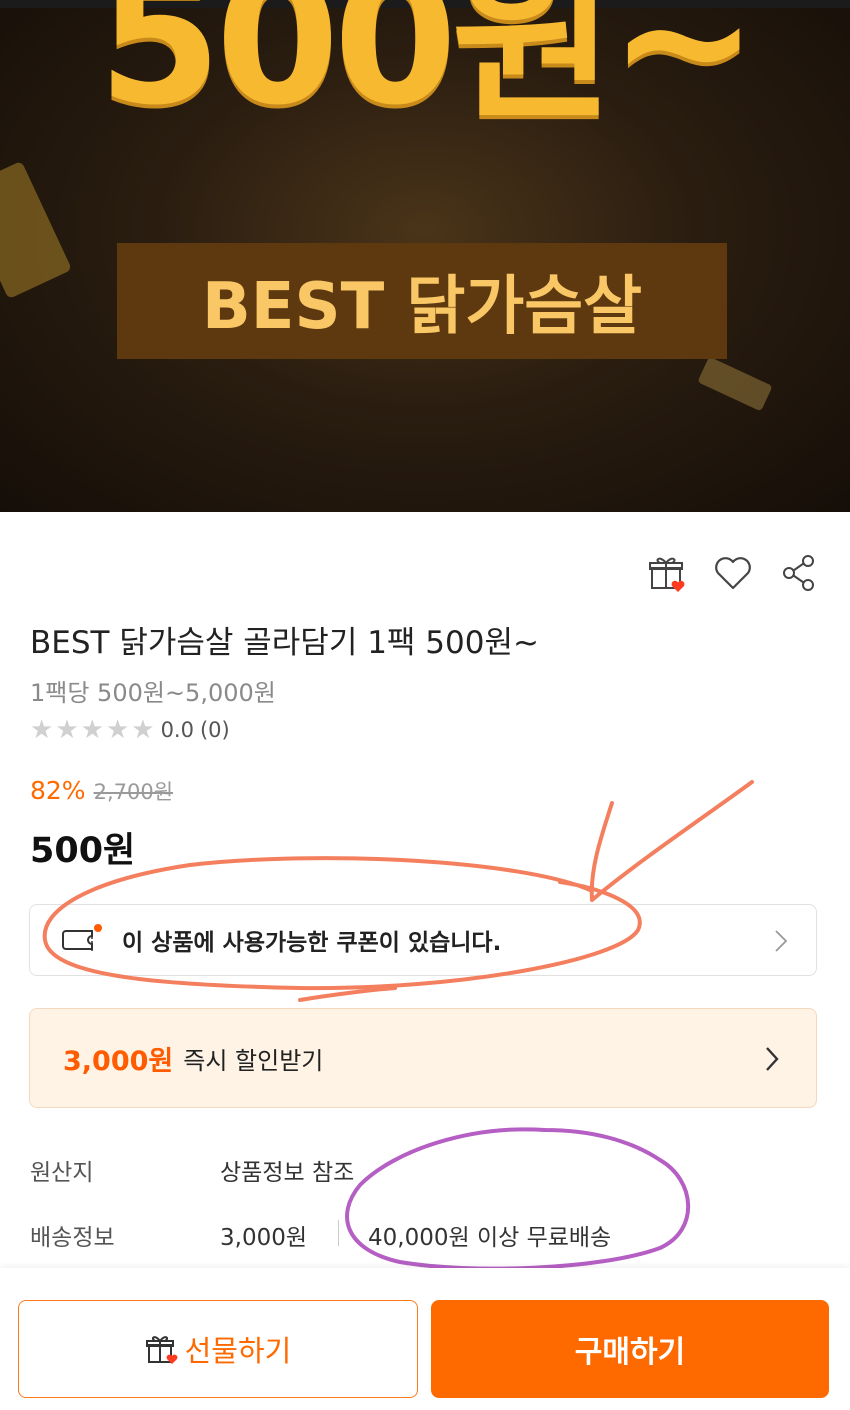  I want to click on rating-stars: ★ ★ ★ ★ ★, so click(92, 730).